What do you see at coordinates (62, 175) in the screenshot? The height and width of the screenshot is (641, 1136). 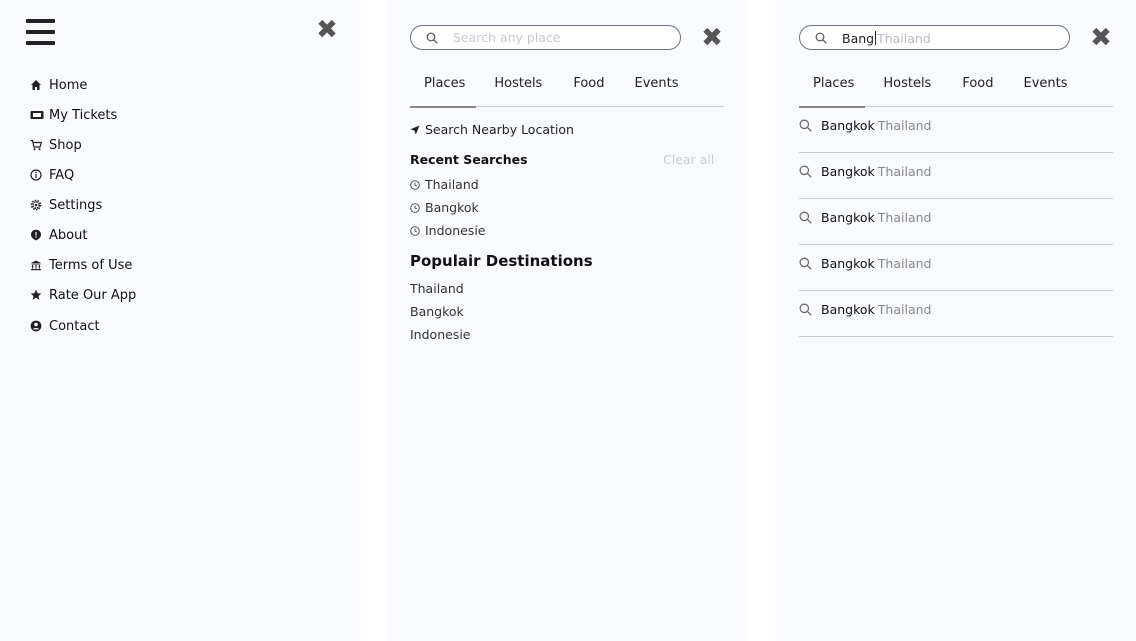 I see `menu-item-label: FAQ` at bounding box center [62, 175].